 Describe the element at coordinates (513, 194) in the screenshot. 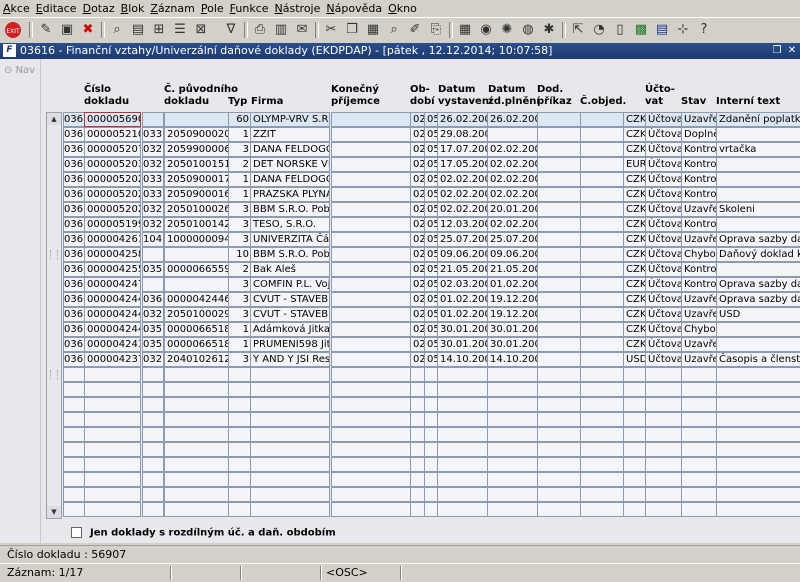

I see `cell-plneni: 02.02.2005` at that location.